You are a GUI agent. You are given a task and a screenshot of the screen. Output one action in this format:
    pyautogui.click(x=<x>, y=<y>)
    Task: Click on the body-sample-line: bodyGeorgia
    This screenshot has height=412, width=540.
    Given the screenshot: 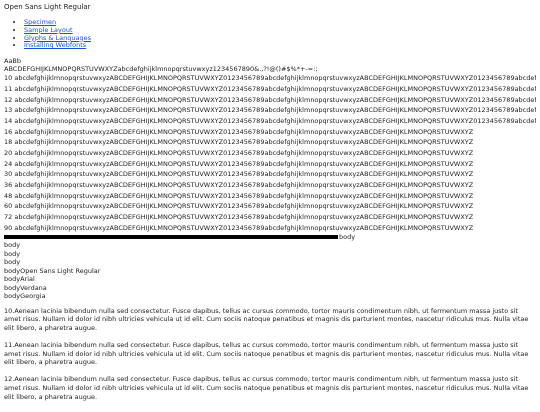 What is the action you would take?
    pyautogui.click(x=25, y=296)
    